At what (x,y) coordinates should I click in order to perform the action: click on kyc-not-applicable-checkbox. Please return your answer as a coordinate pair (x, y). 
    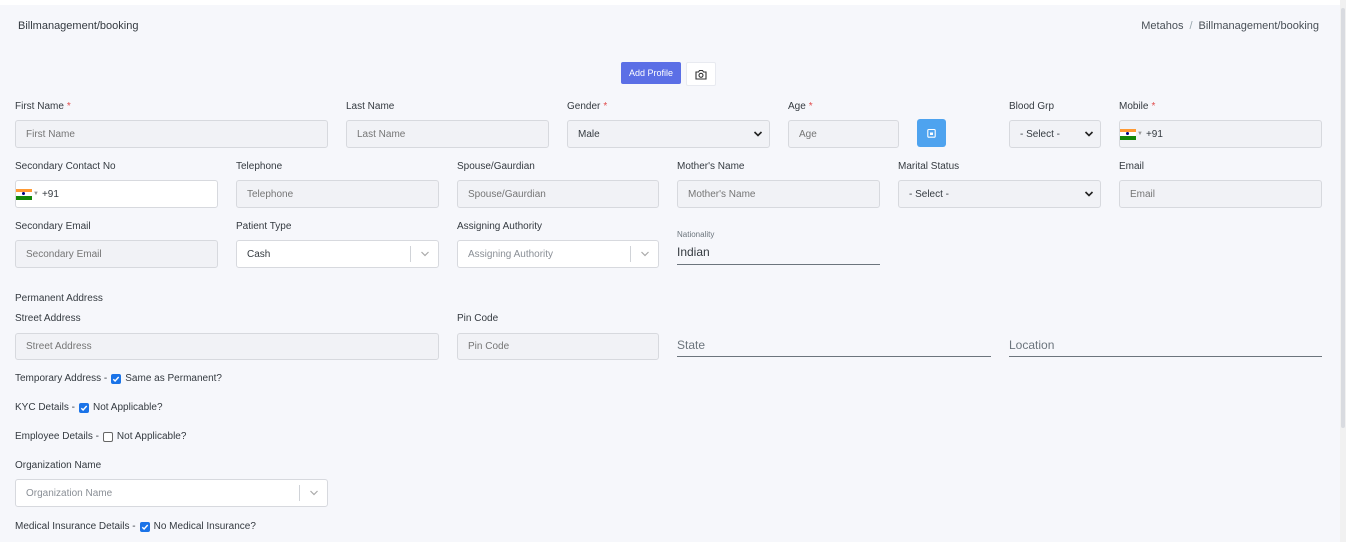
    Looking at the image, I should click on (84, 407).